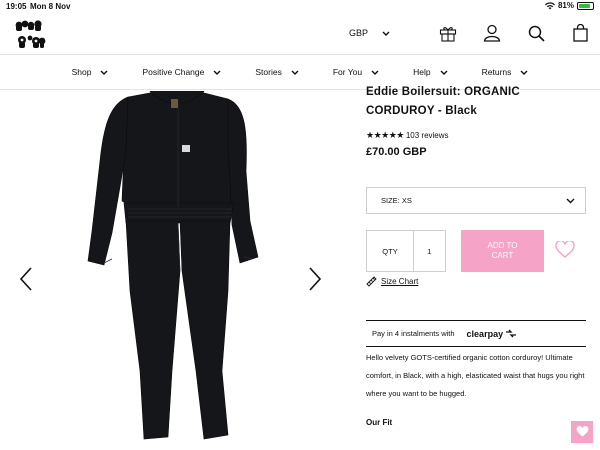  Describe the element at coordinates (580, 33) in the screenshot. I see `cart-icon` at that location.